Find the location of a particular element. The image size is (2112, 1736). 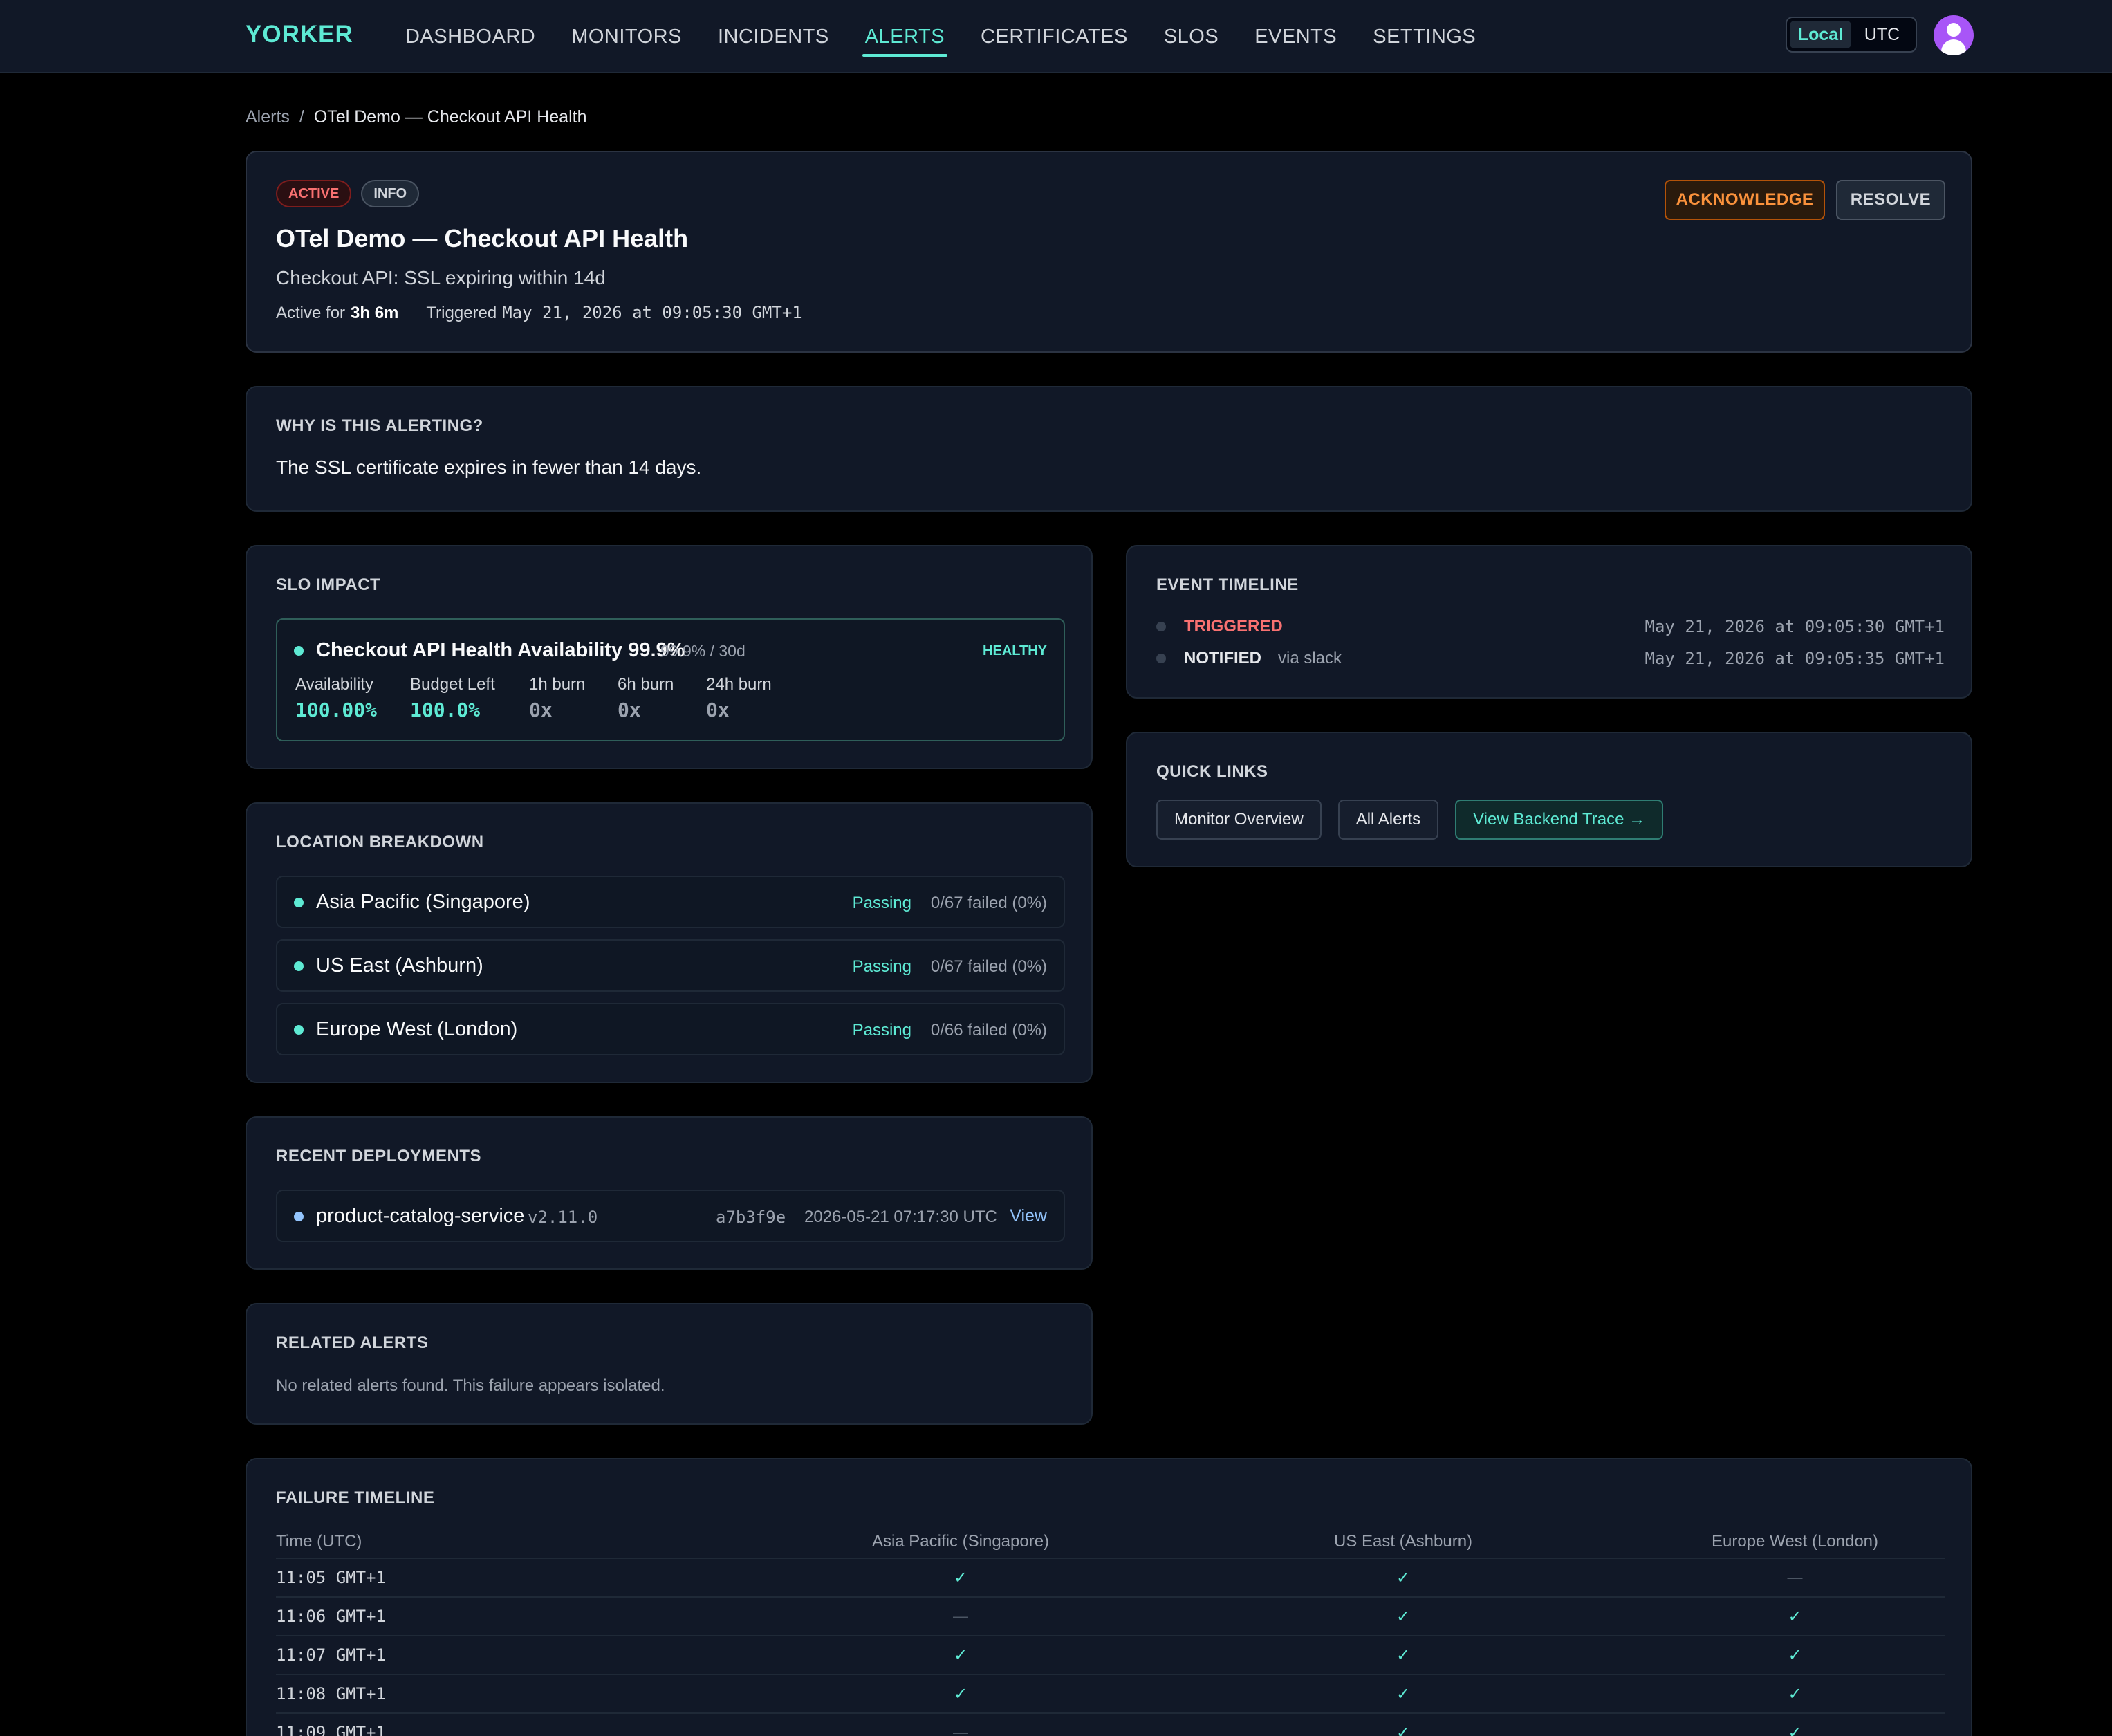

nav-settings: SETTINGS is located at coordinates (1424, 36).